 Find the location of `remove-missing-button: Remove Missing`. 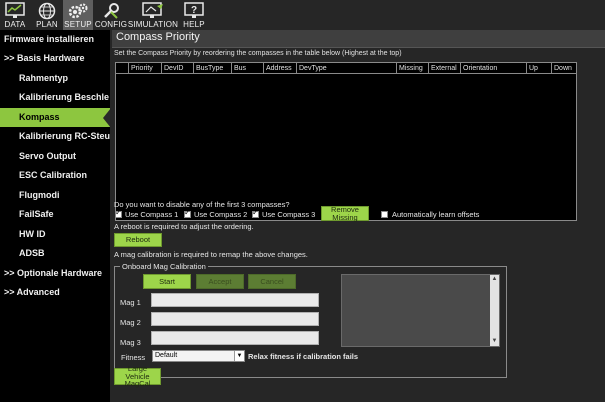

remove-missing-button: Remove Missing is located at coordinates (345, 213).